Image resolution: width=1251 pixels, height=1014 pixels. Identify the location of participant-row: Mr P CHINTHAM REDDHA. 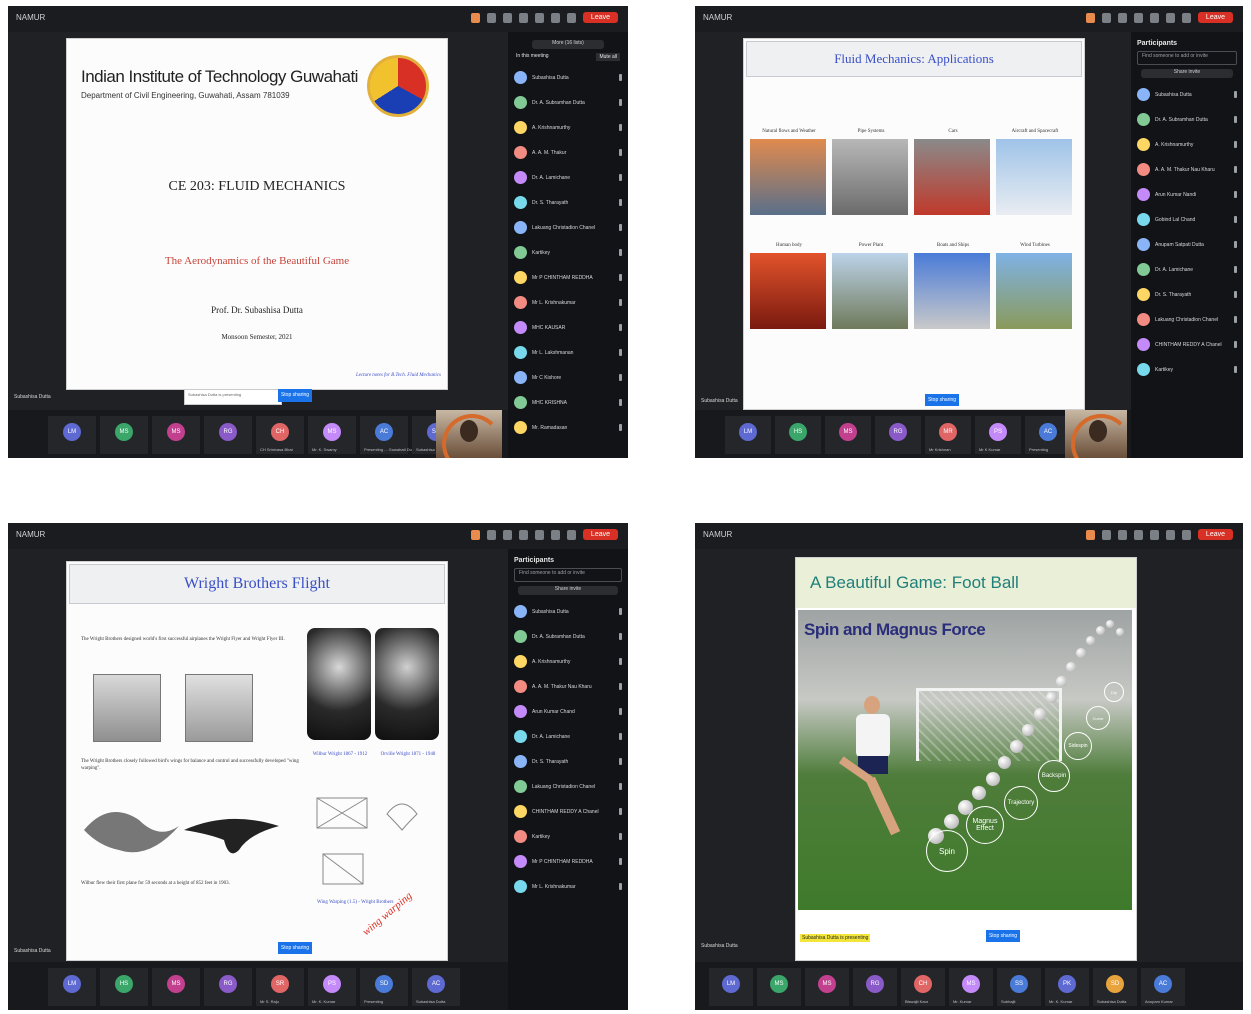
(568, 861).